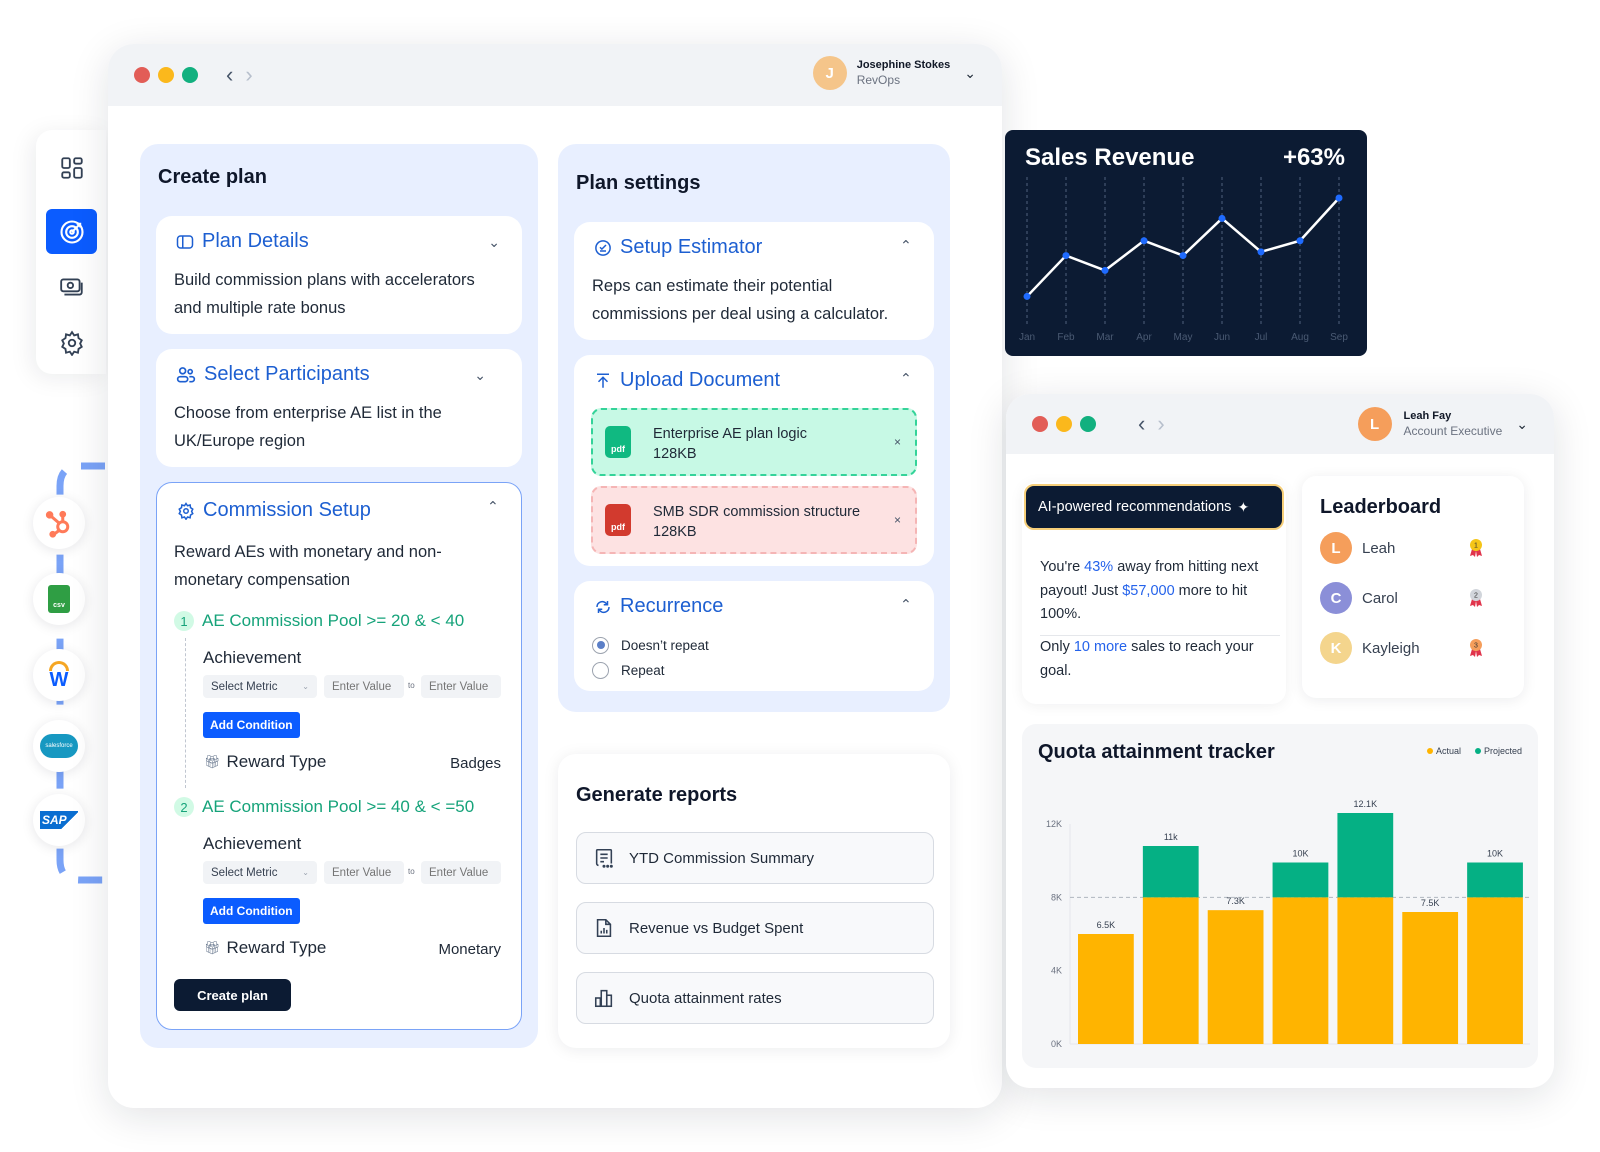 This screenshot has width=1600, height=1152. I want to click on report-ytd-commission-summary: YTD Commission Summary, so click(755, 858).